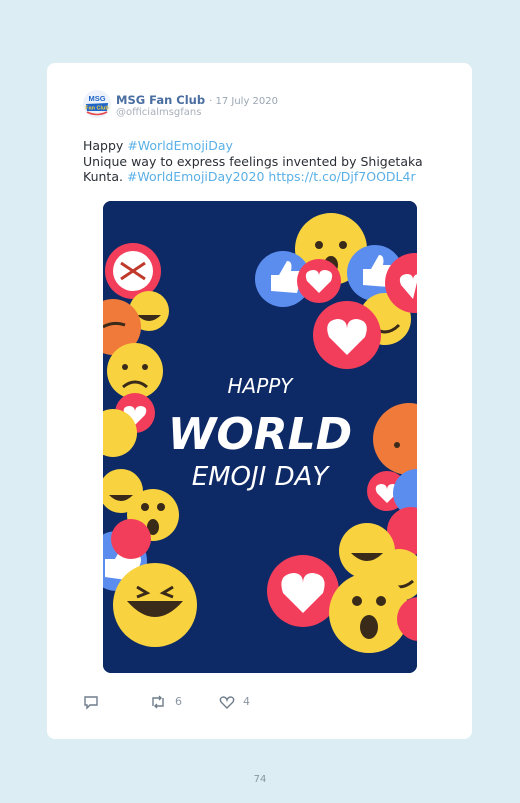  What do you see at coordinates (246, 701) in the screenshot?
I see `like-count: 4` at bounding box center [246, 701].